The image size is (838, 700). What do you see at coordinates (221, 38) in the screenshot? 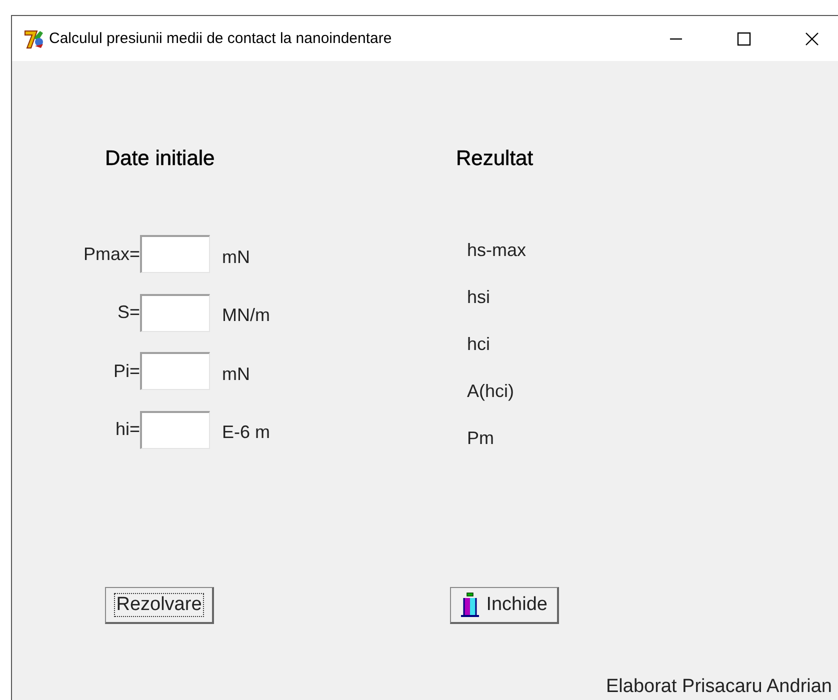
I see `window-title: Calculul presiunii medii de contact la nanoindentare` at bounding box center [221, 38].